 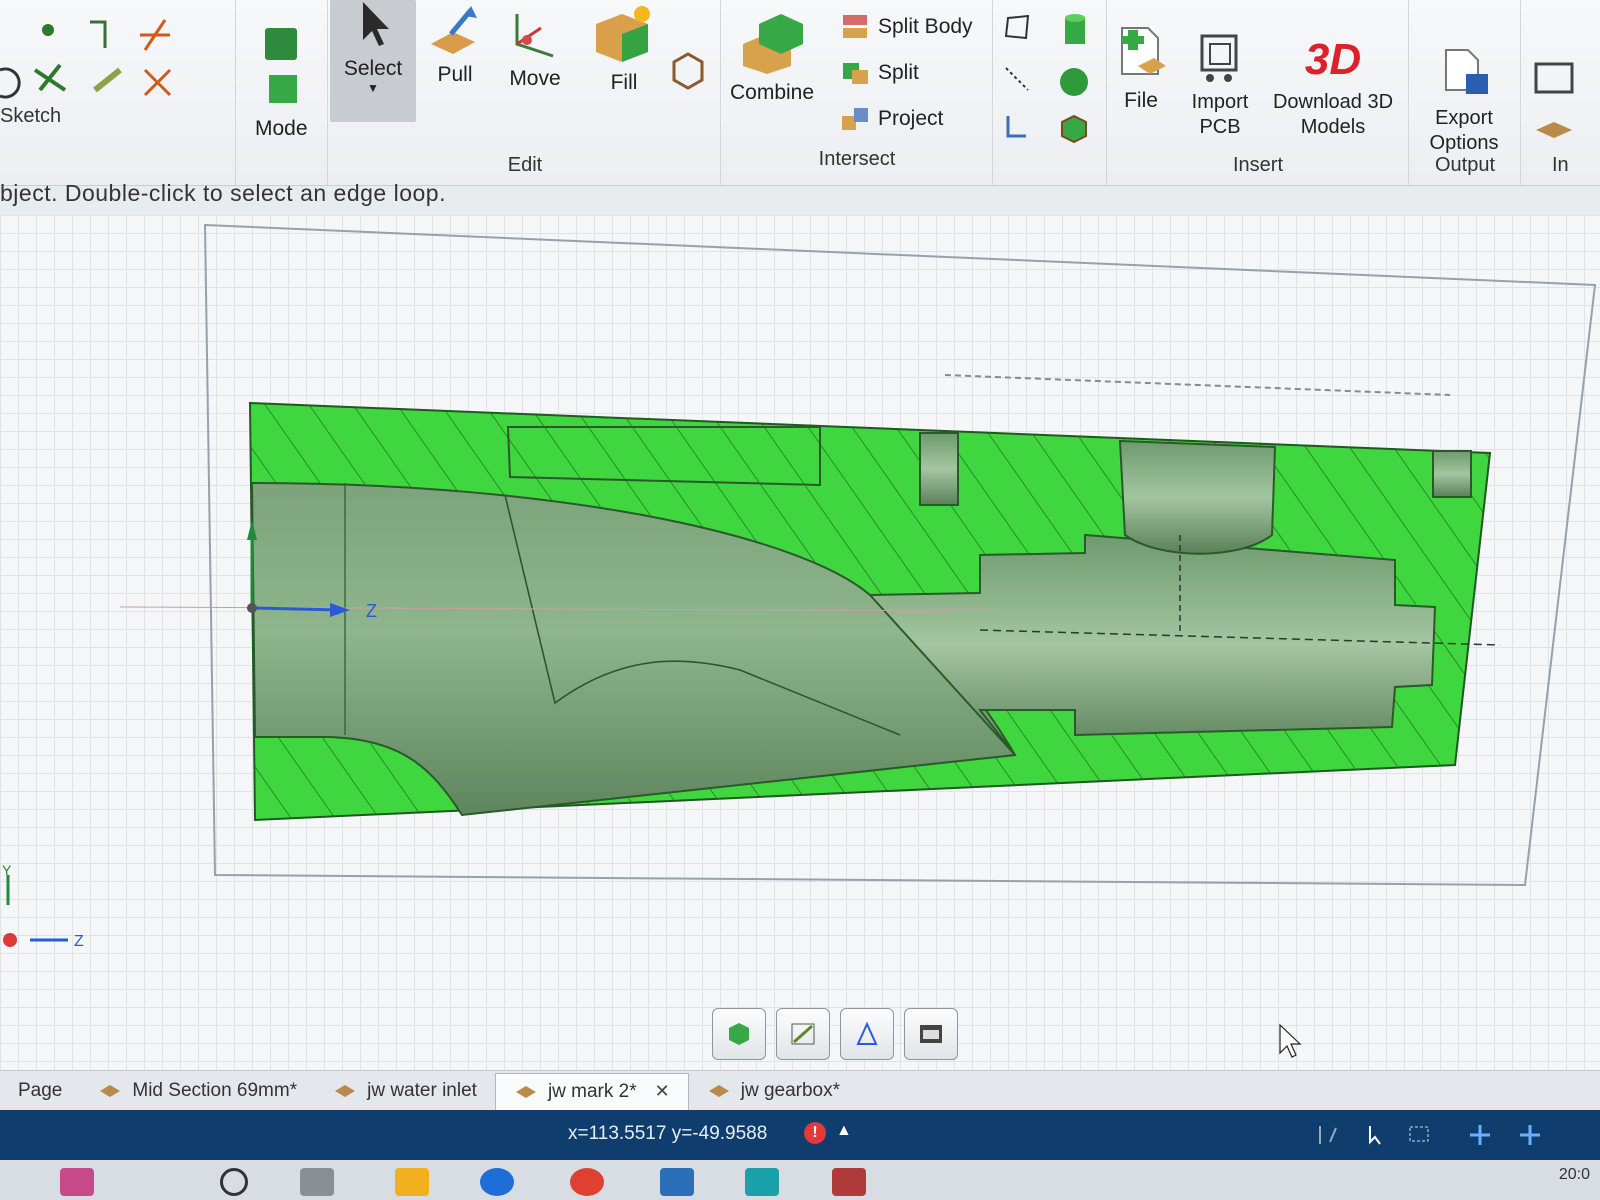 What do you see at coordinates (1074, 128) in the screenshot?
I see `box-icon` at bounding box center [1074, 128].